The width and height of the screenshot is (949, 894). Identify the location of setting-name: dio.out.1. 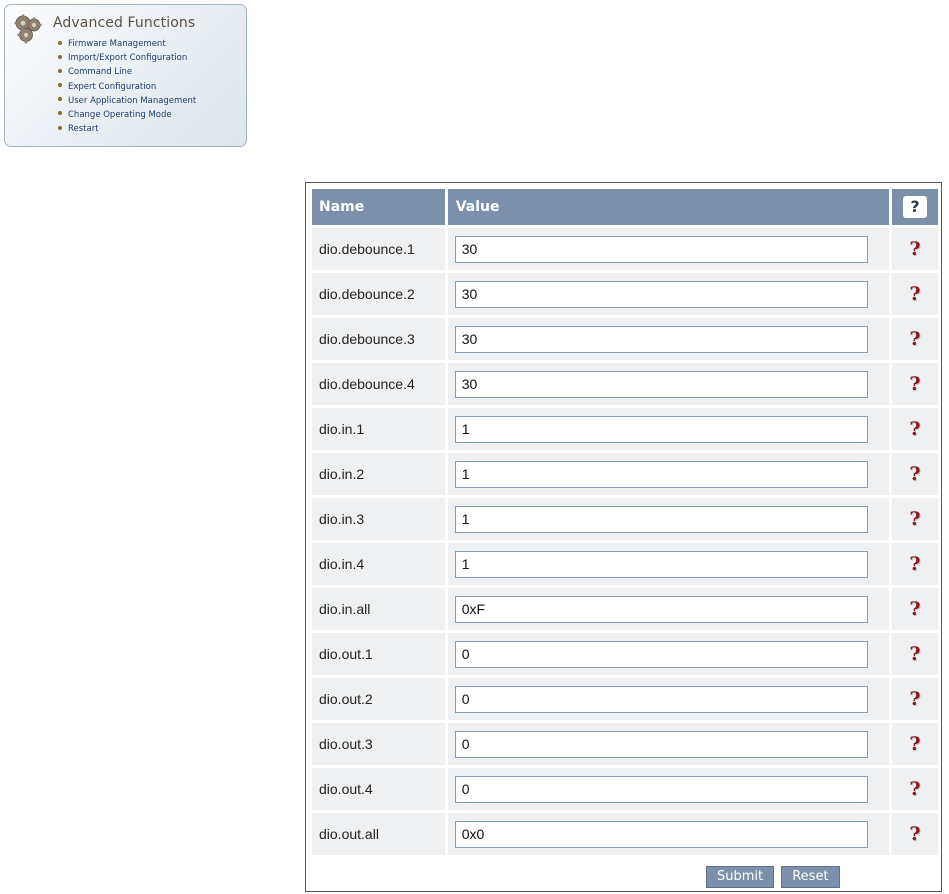
(378, 654).